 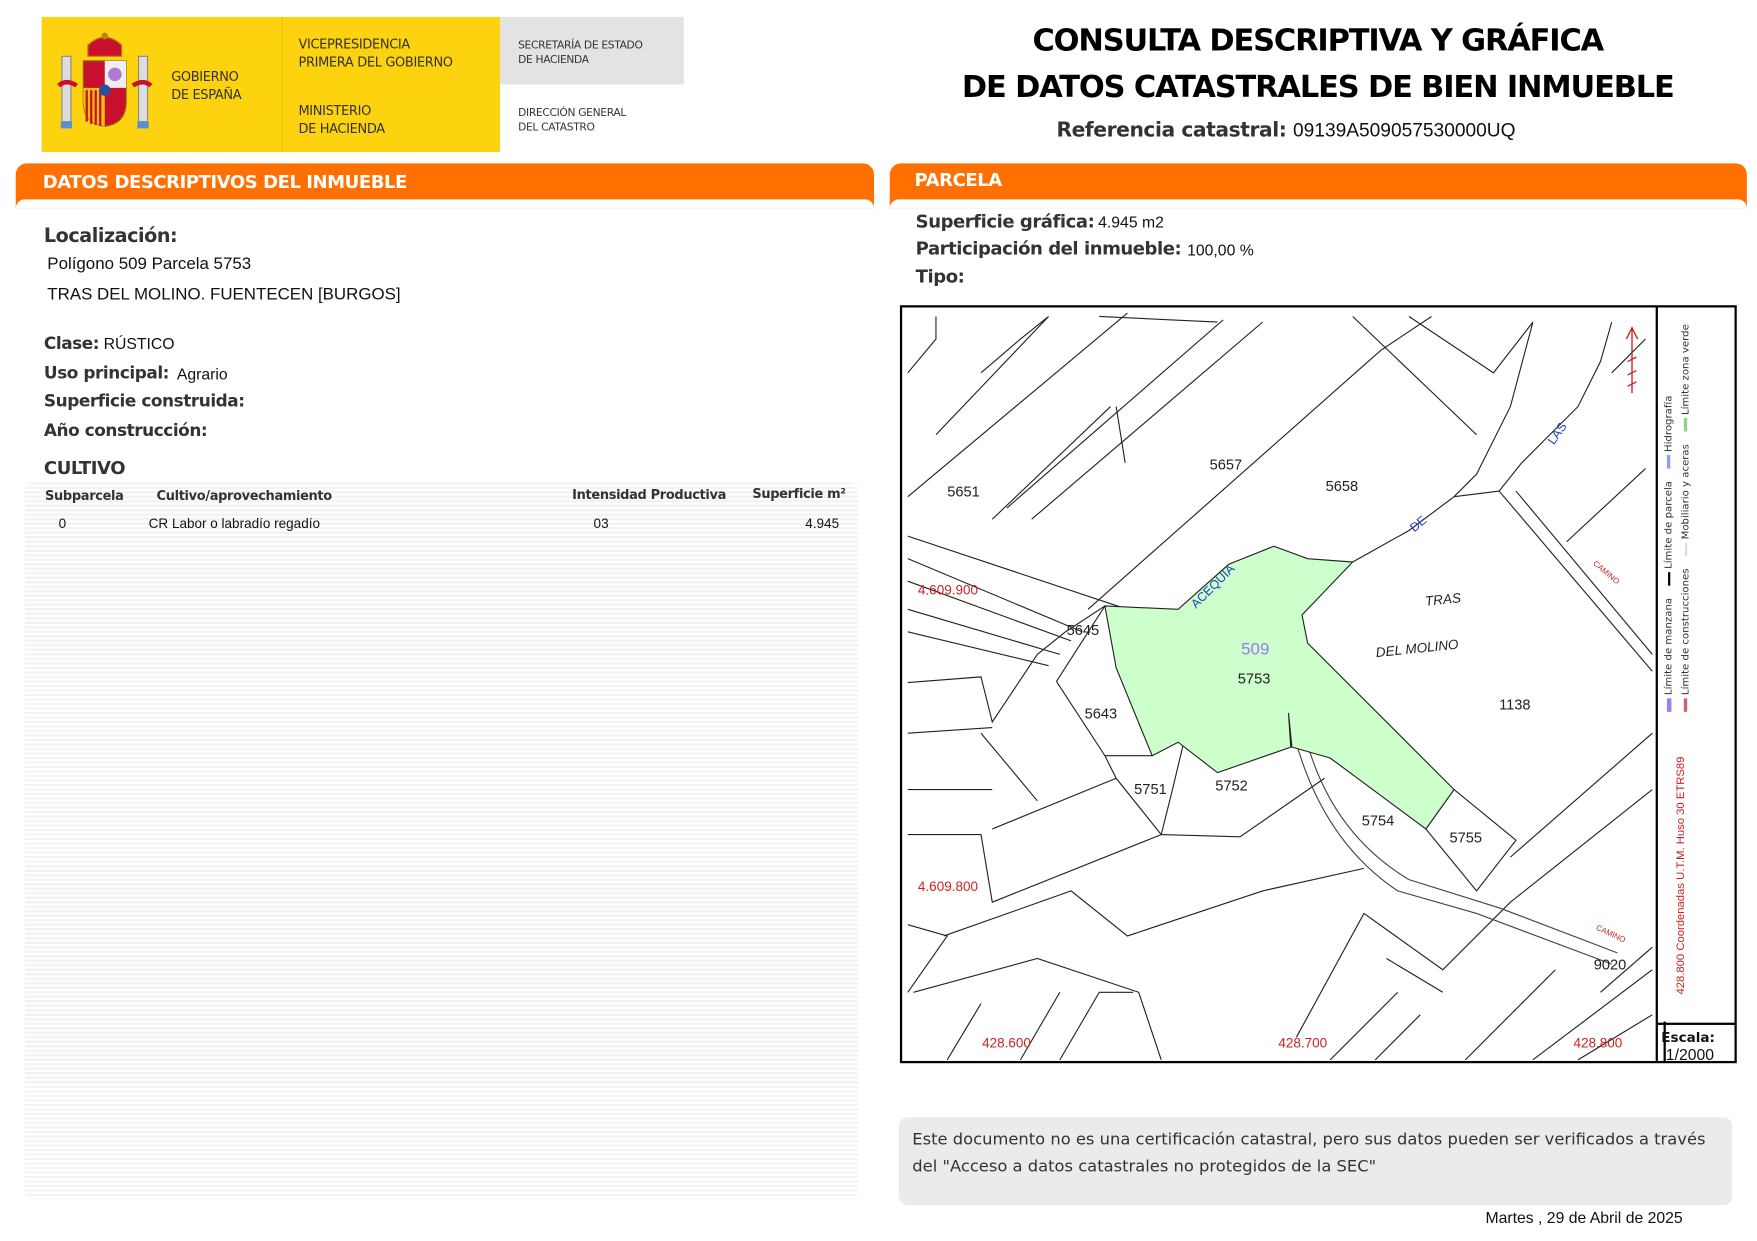 I want to click on logo-vicepresidencia: VICEPRESIDENCIA PRIMERA DEL GOBIERNO, so click(x=375, y=53).